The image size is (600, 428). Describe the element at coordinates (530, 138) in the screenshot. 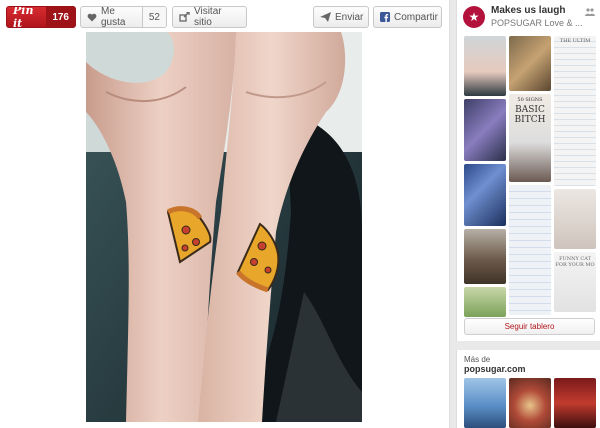

I see `board-thumb: 50 SIGNS BASIC BITCH` at that location.